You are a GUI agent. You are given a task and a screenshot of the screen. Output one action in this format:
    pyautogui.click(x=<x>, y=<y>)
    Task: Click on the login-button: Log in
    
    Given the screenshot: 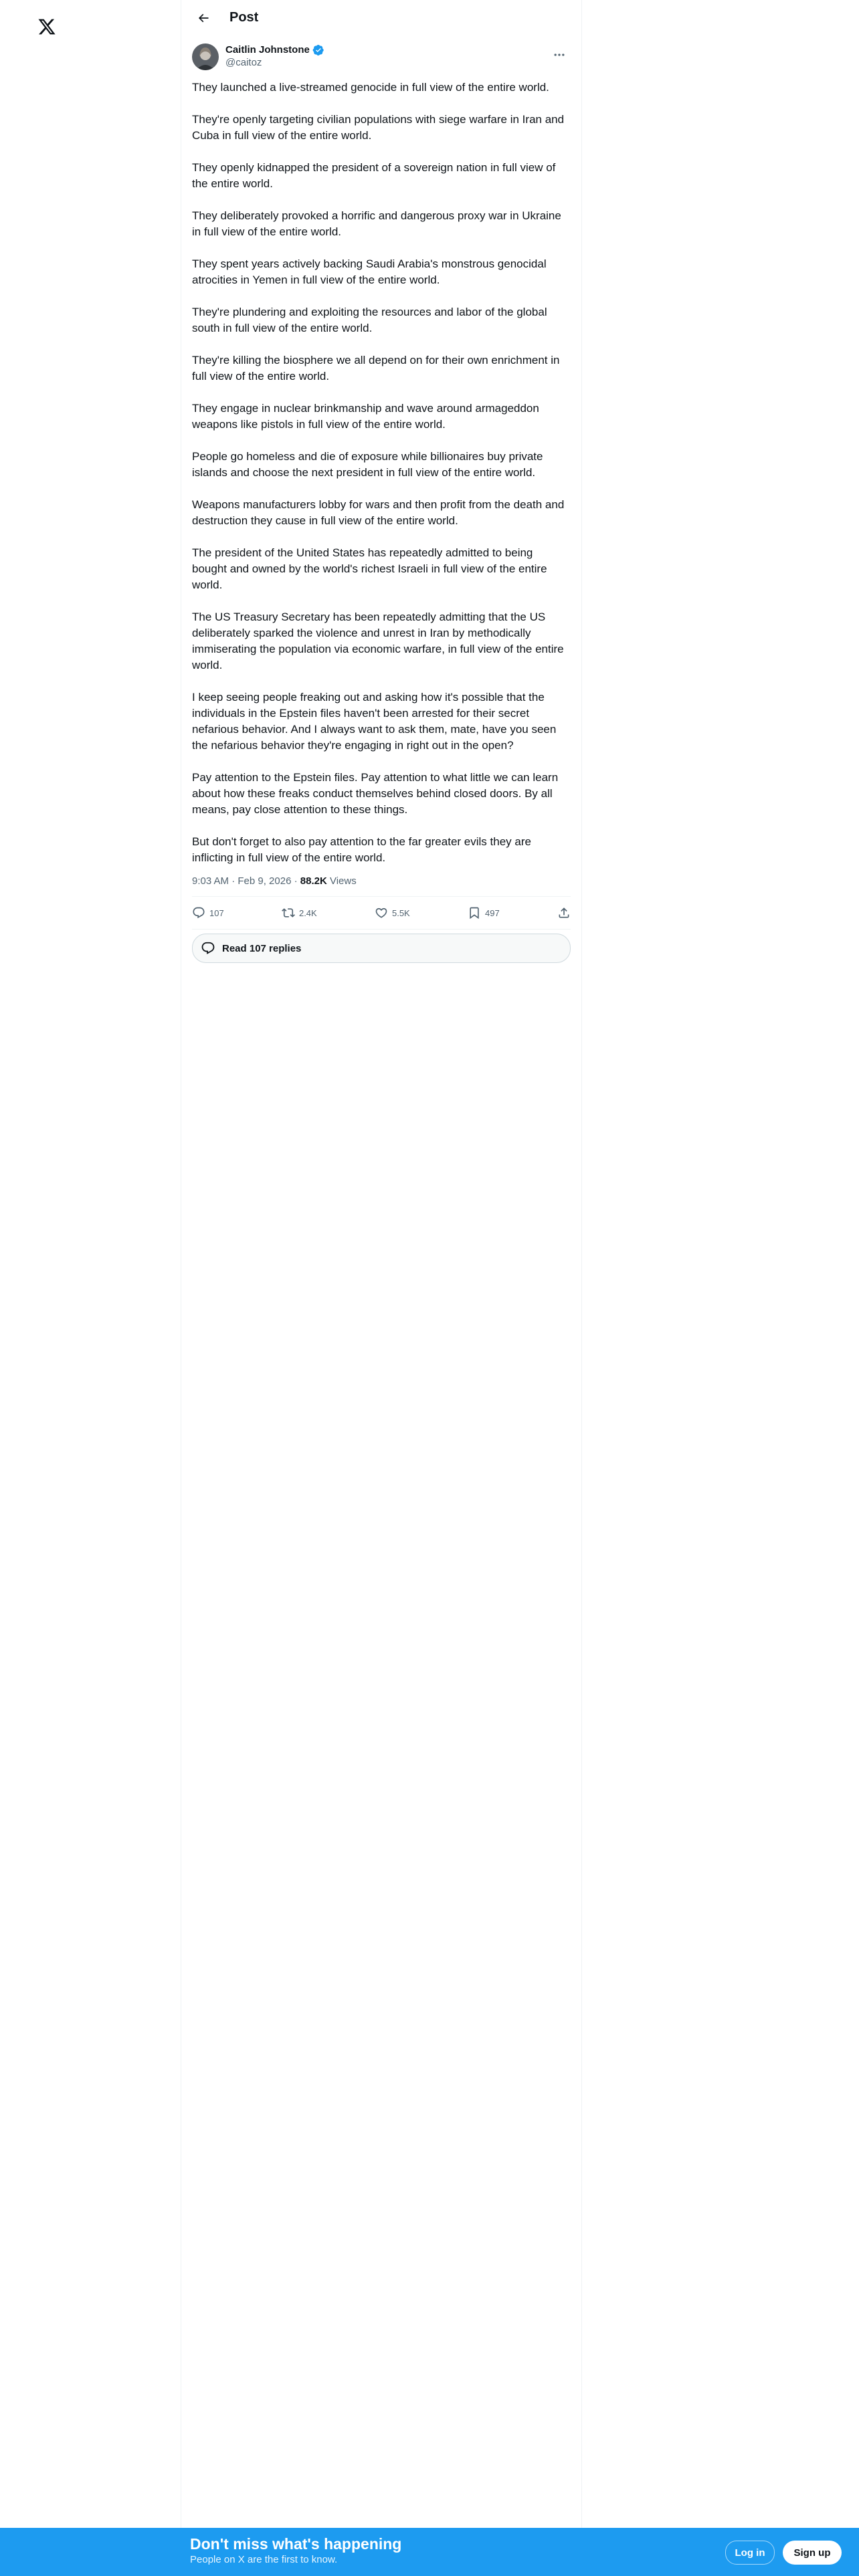 What is the action you would take?
    pyautogui.click(x=750, y=2553)
    